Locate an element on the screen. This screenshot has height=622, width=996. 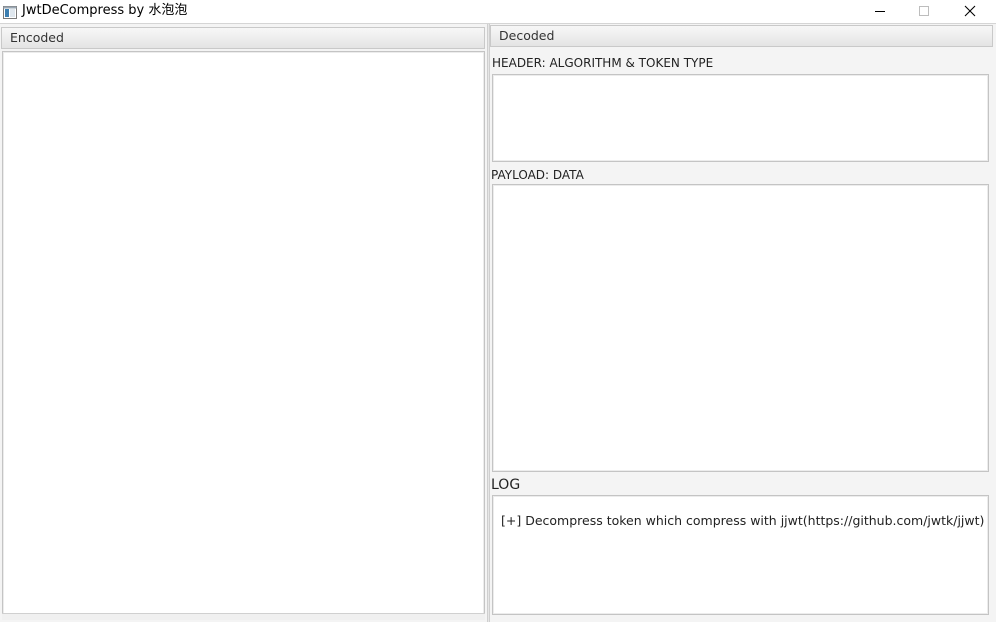
maximize-button is located at coordinates (924, 11).